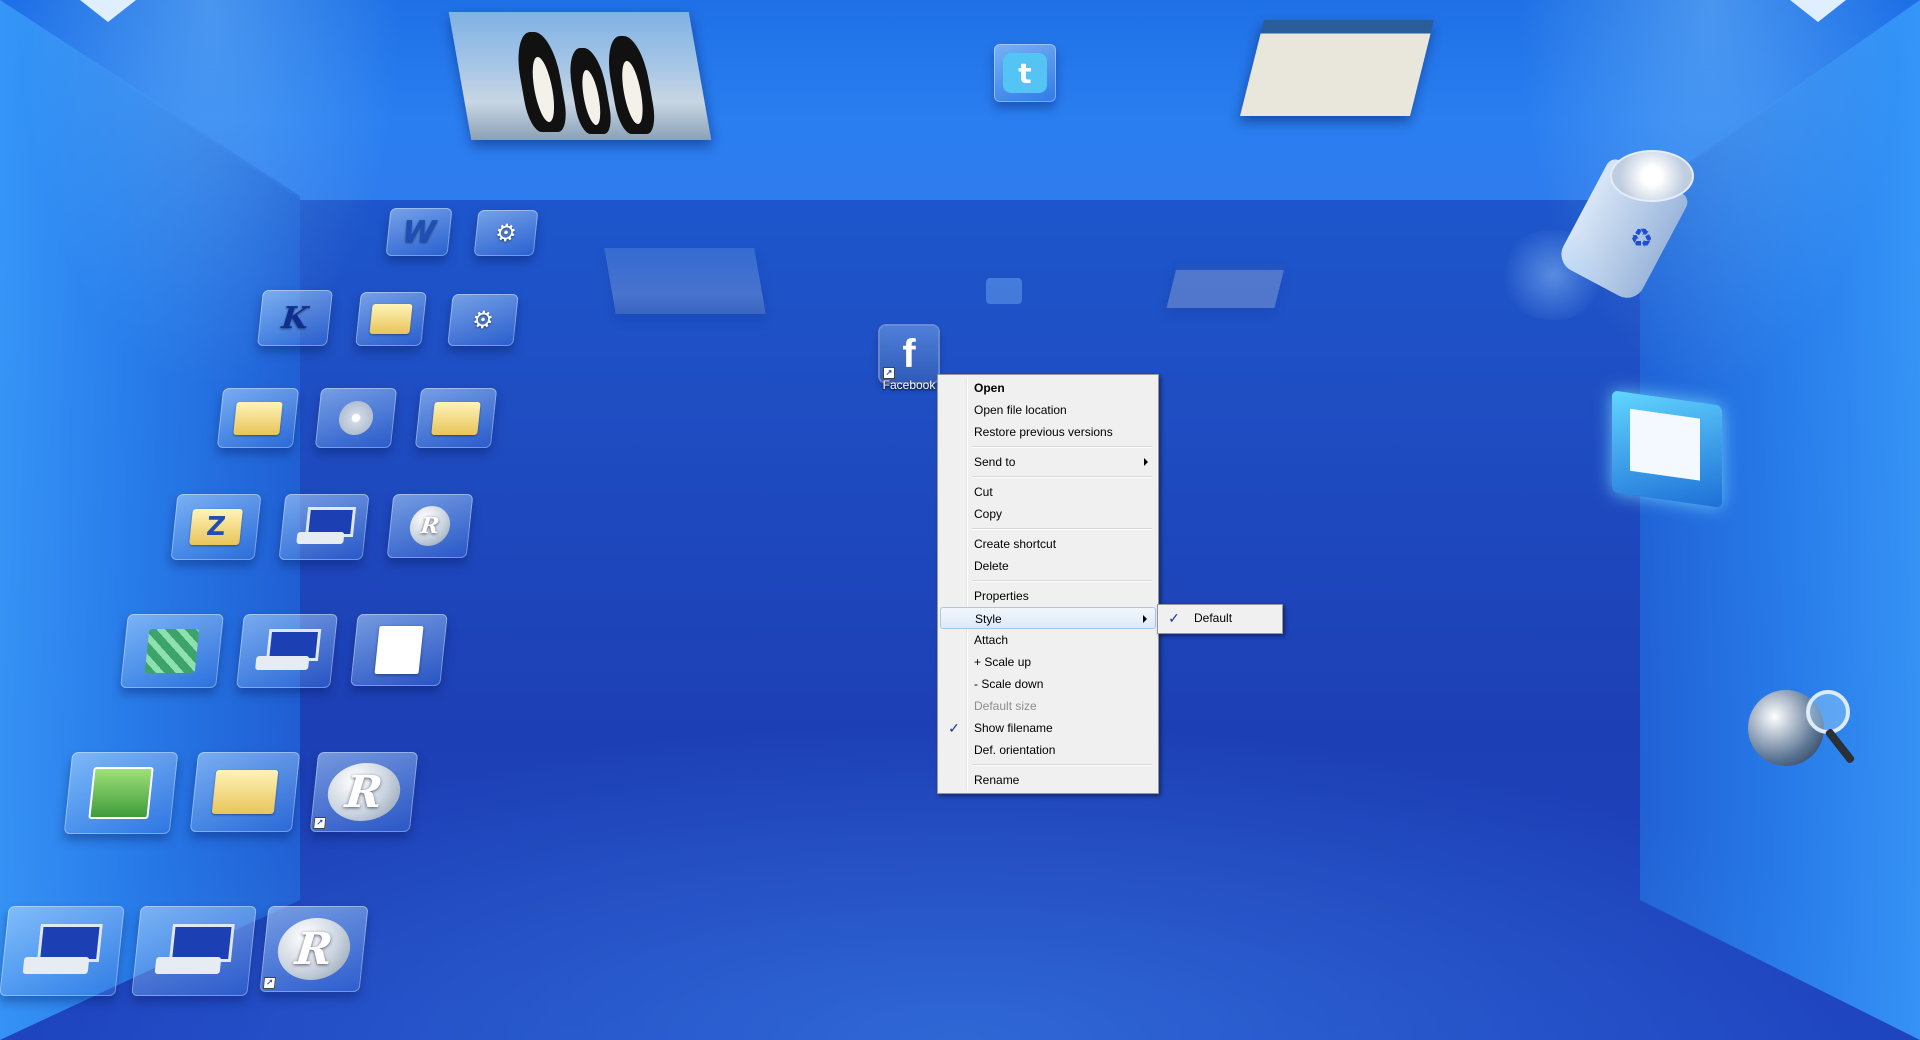 The image size is (1920, 1040). I want to click on menu-item-delete: Delete, so click(1048, 566).